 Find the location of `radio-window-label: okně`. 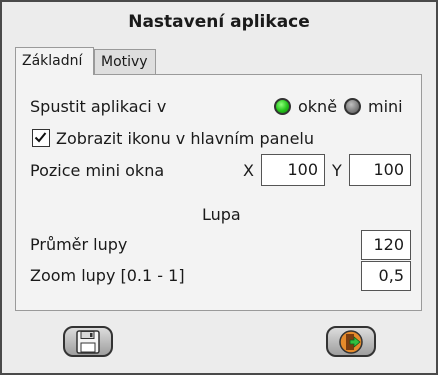

radio-window-label: okně is located at coordinates (318, 106).